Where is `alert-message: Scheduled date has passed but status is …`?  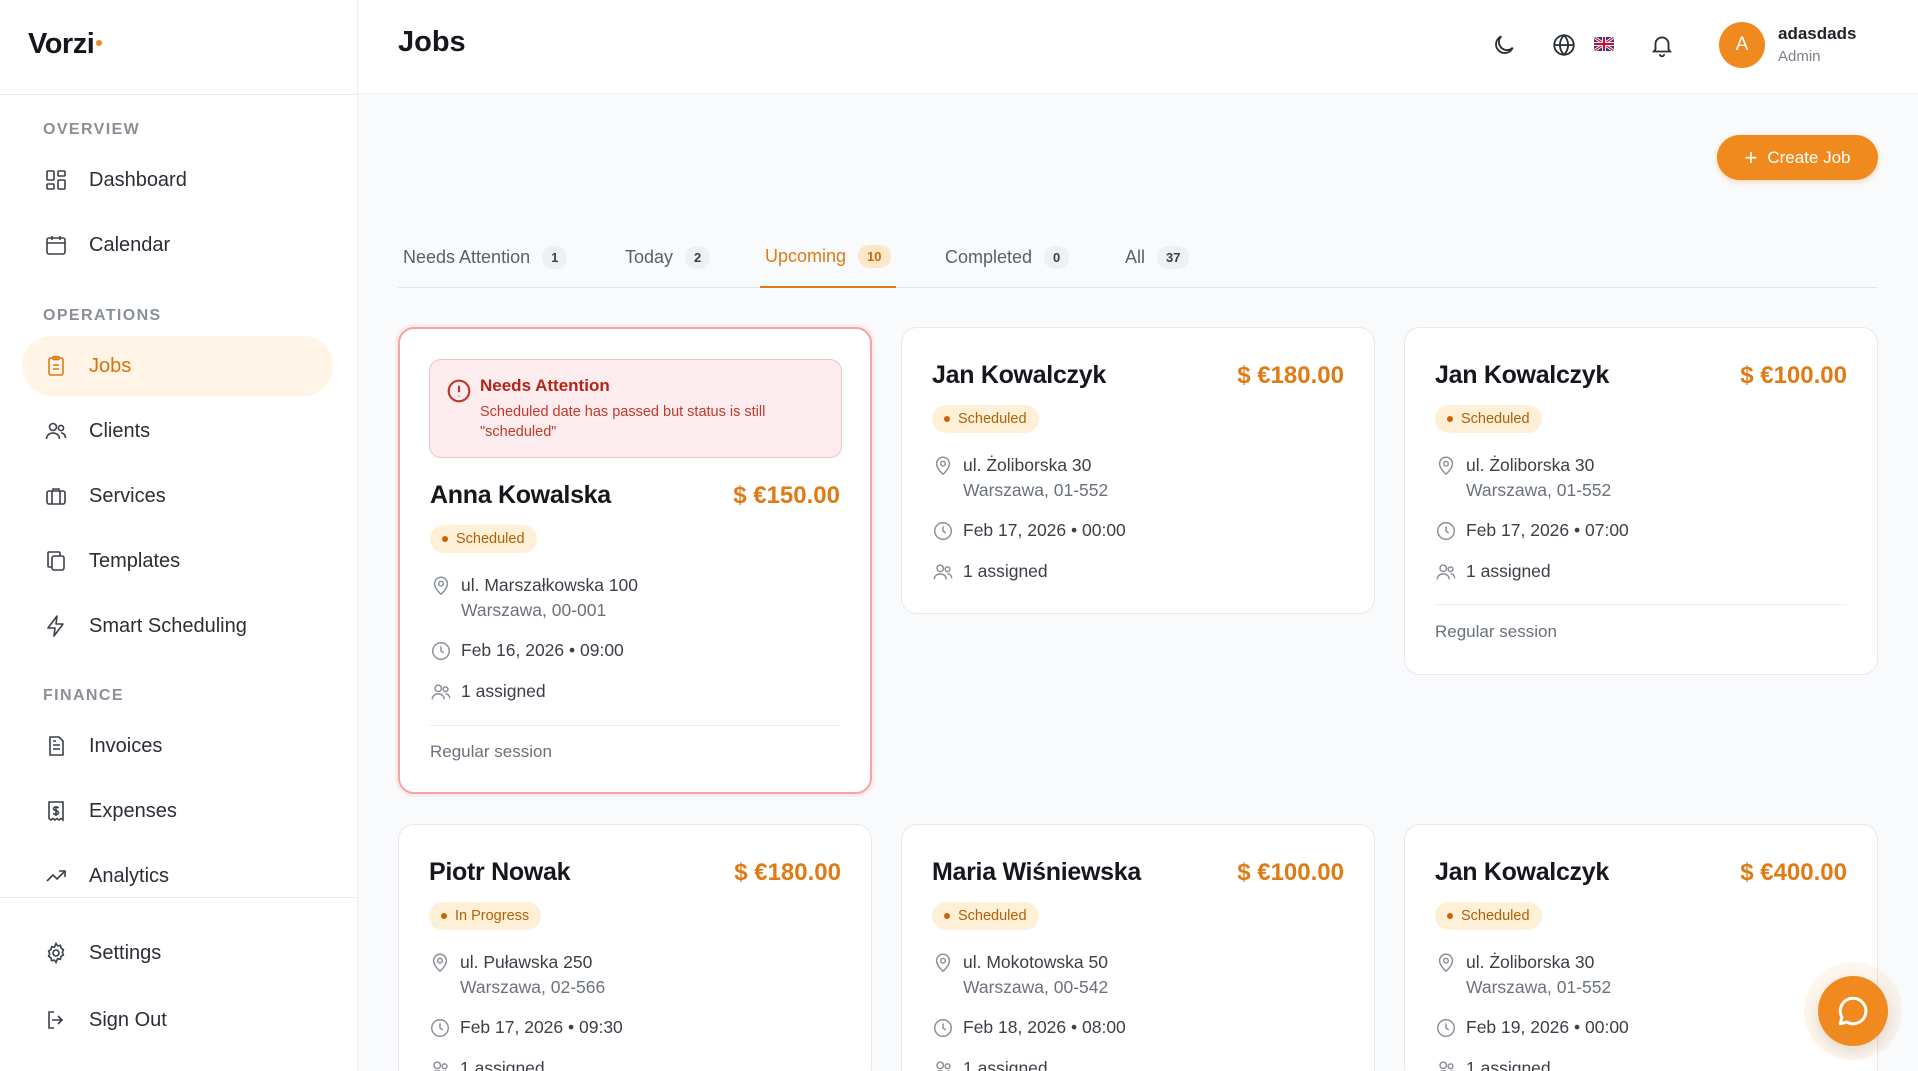 alert-message: Scheduled date has passed but status is … is located at coordinates (623, 422).